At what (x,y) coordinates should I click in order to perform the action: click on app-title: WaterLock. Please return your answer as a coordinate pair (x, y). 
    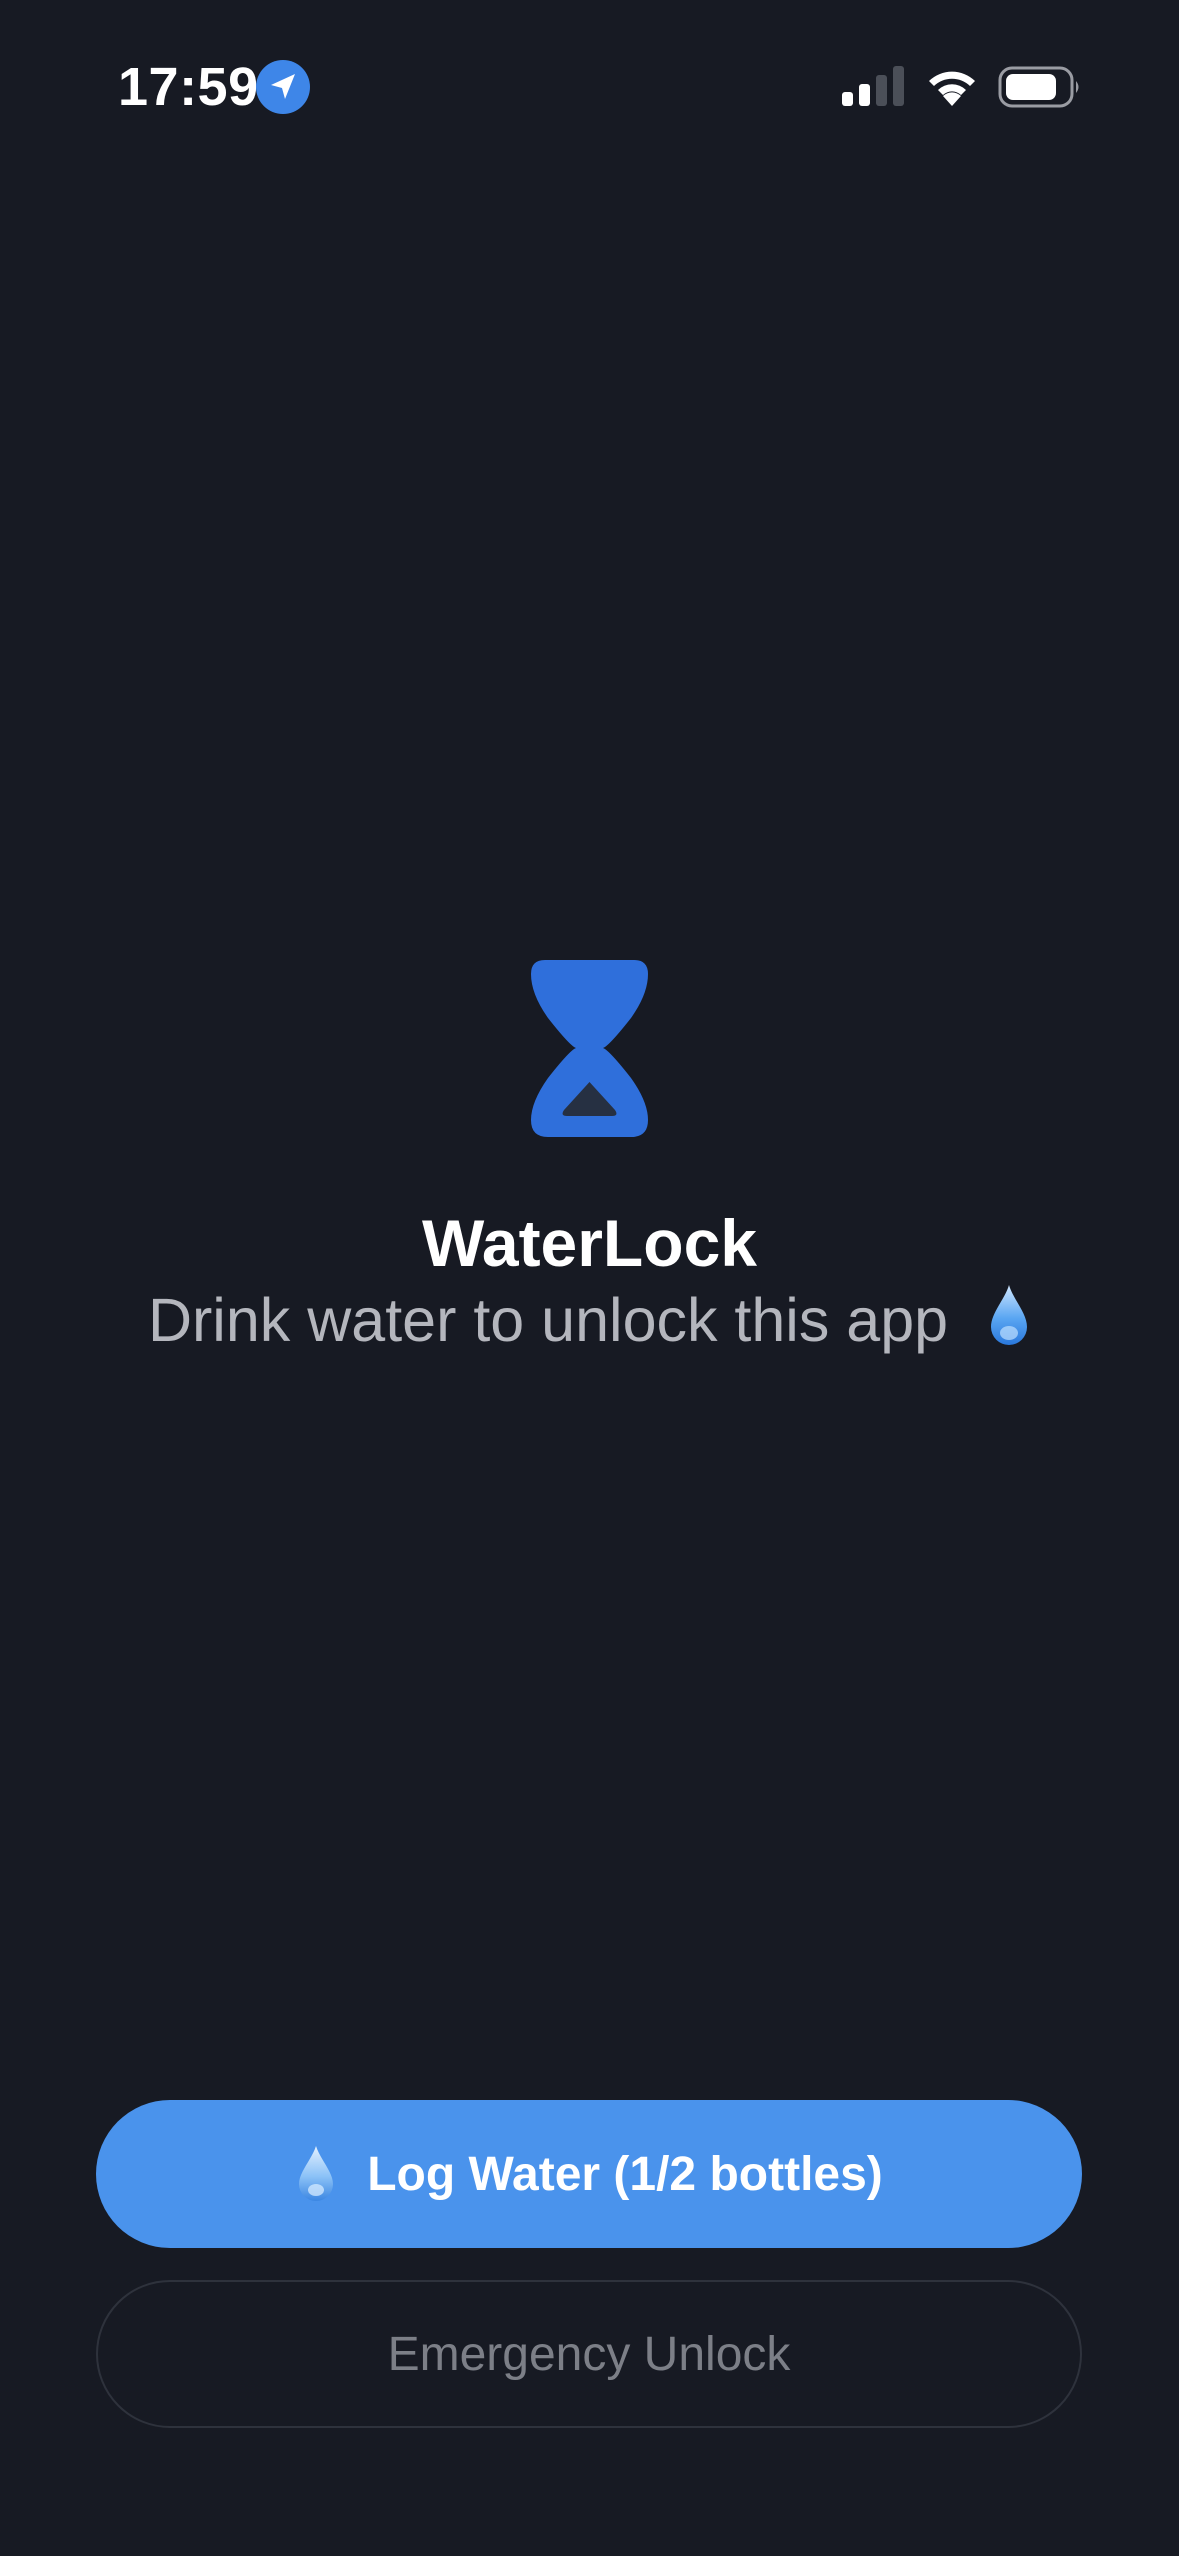
    Looking at the image, I should click on (589, 1243).